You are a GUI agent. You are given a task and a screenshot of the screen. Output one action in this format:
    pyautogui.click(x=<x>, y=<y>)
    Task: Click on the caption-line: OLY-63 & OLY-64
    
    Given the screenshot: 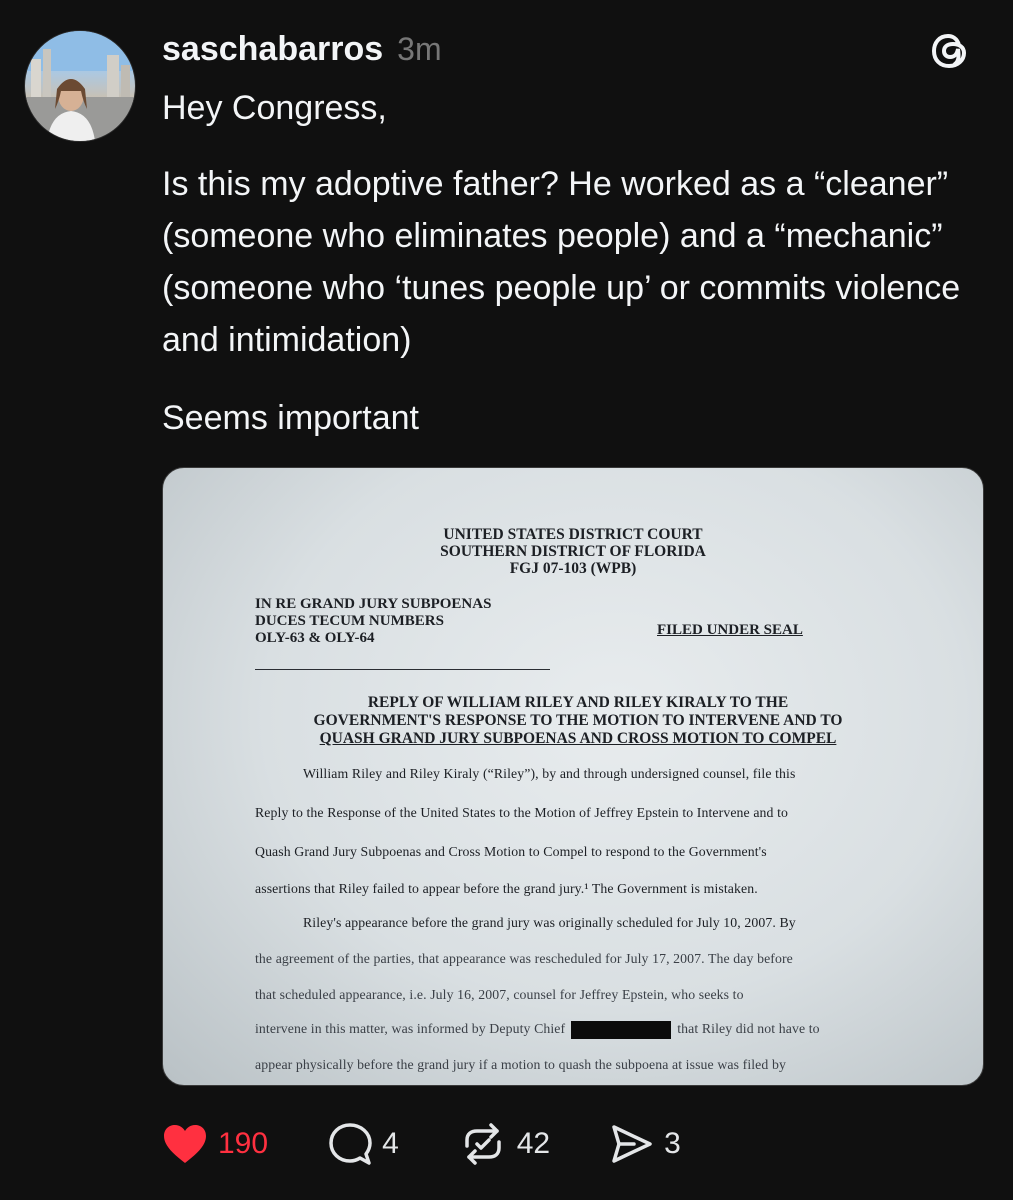 What is the action you would take?
    pyautogui.click(x=315, y=638)
    